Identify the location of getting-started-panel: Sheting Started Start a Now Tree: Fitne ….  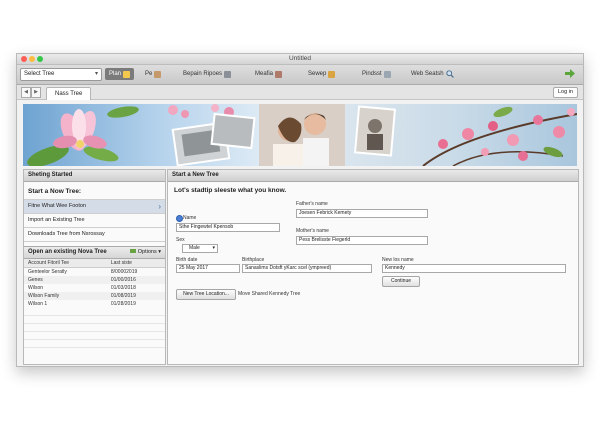
(94, 267).